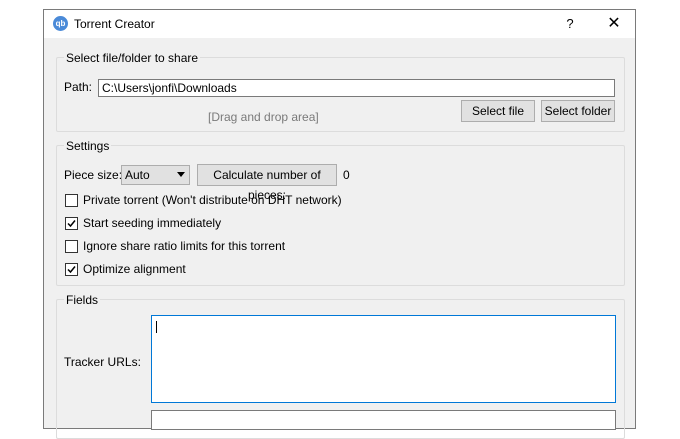  What do you see at coordinates (156, 327) in the screenshot?
I see `text-cursor` at bounding box center [156, 327].